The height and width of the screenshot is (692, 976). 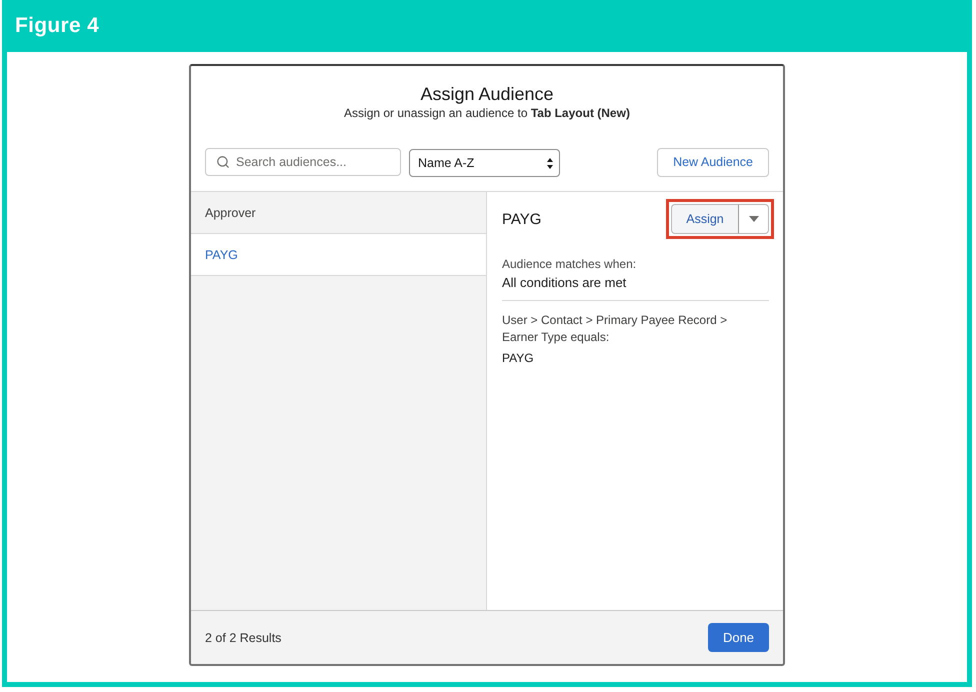 What do you see at coordinates (570, 264) in the screenshot?
I see `match-label: Audience matches when:` at bounding box center [570, 264].